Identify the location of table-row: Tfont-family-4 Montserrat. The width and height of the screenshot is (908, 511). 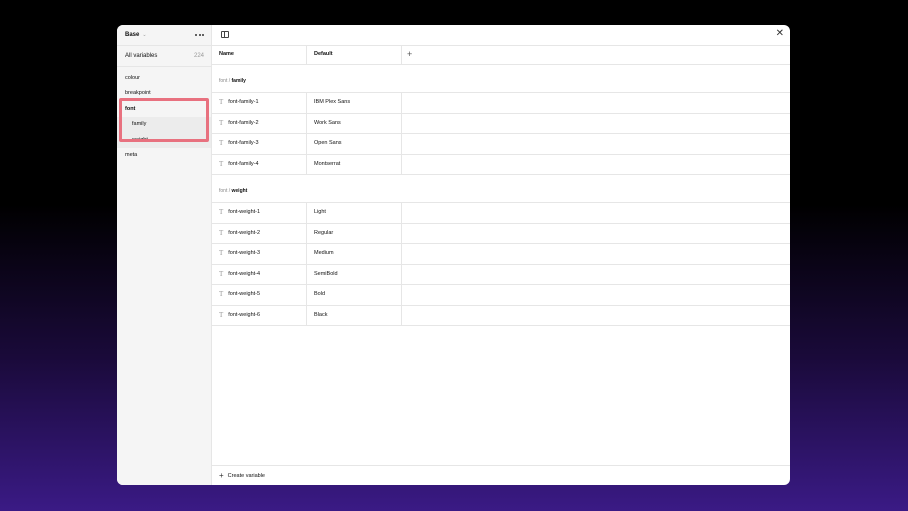
(500, 164).